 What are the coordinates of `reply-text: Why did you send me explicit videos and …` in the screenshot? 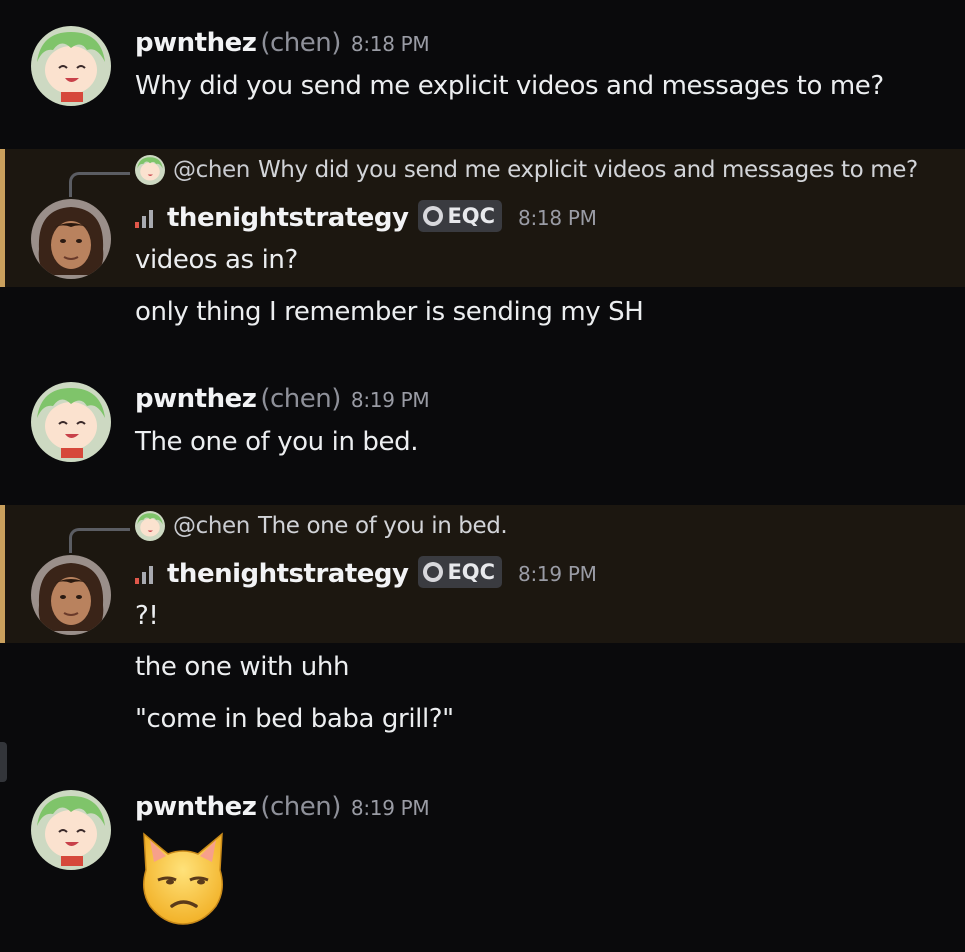 It's located at (587, 170).